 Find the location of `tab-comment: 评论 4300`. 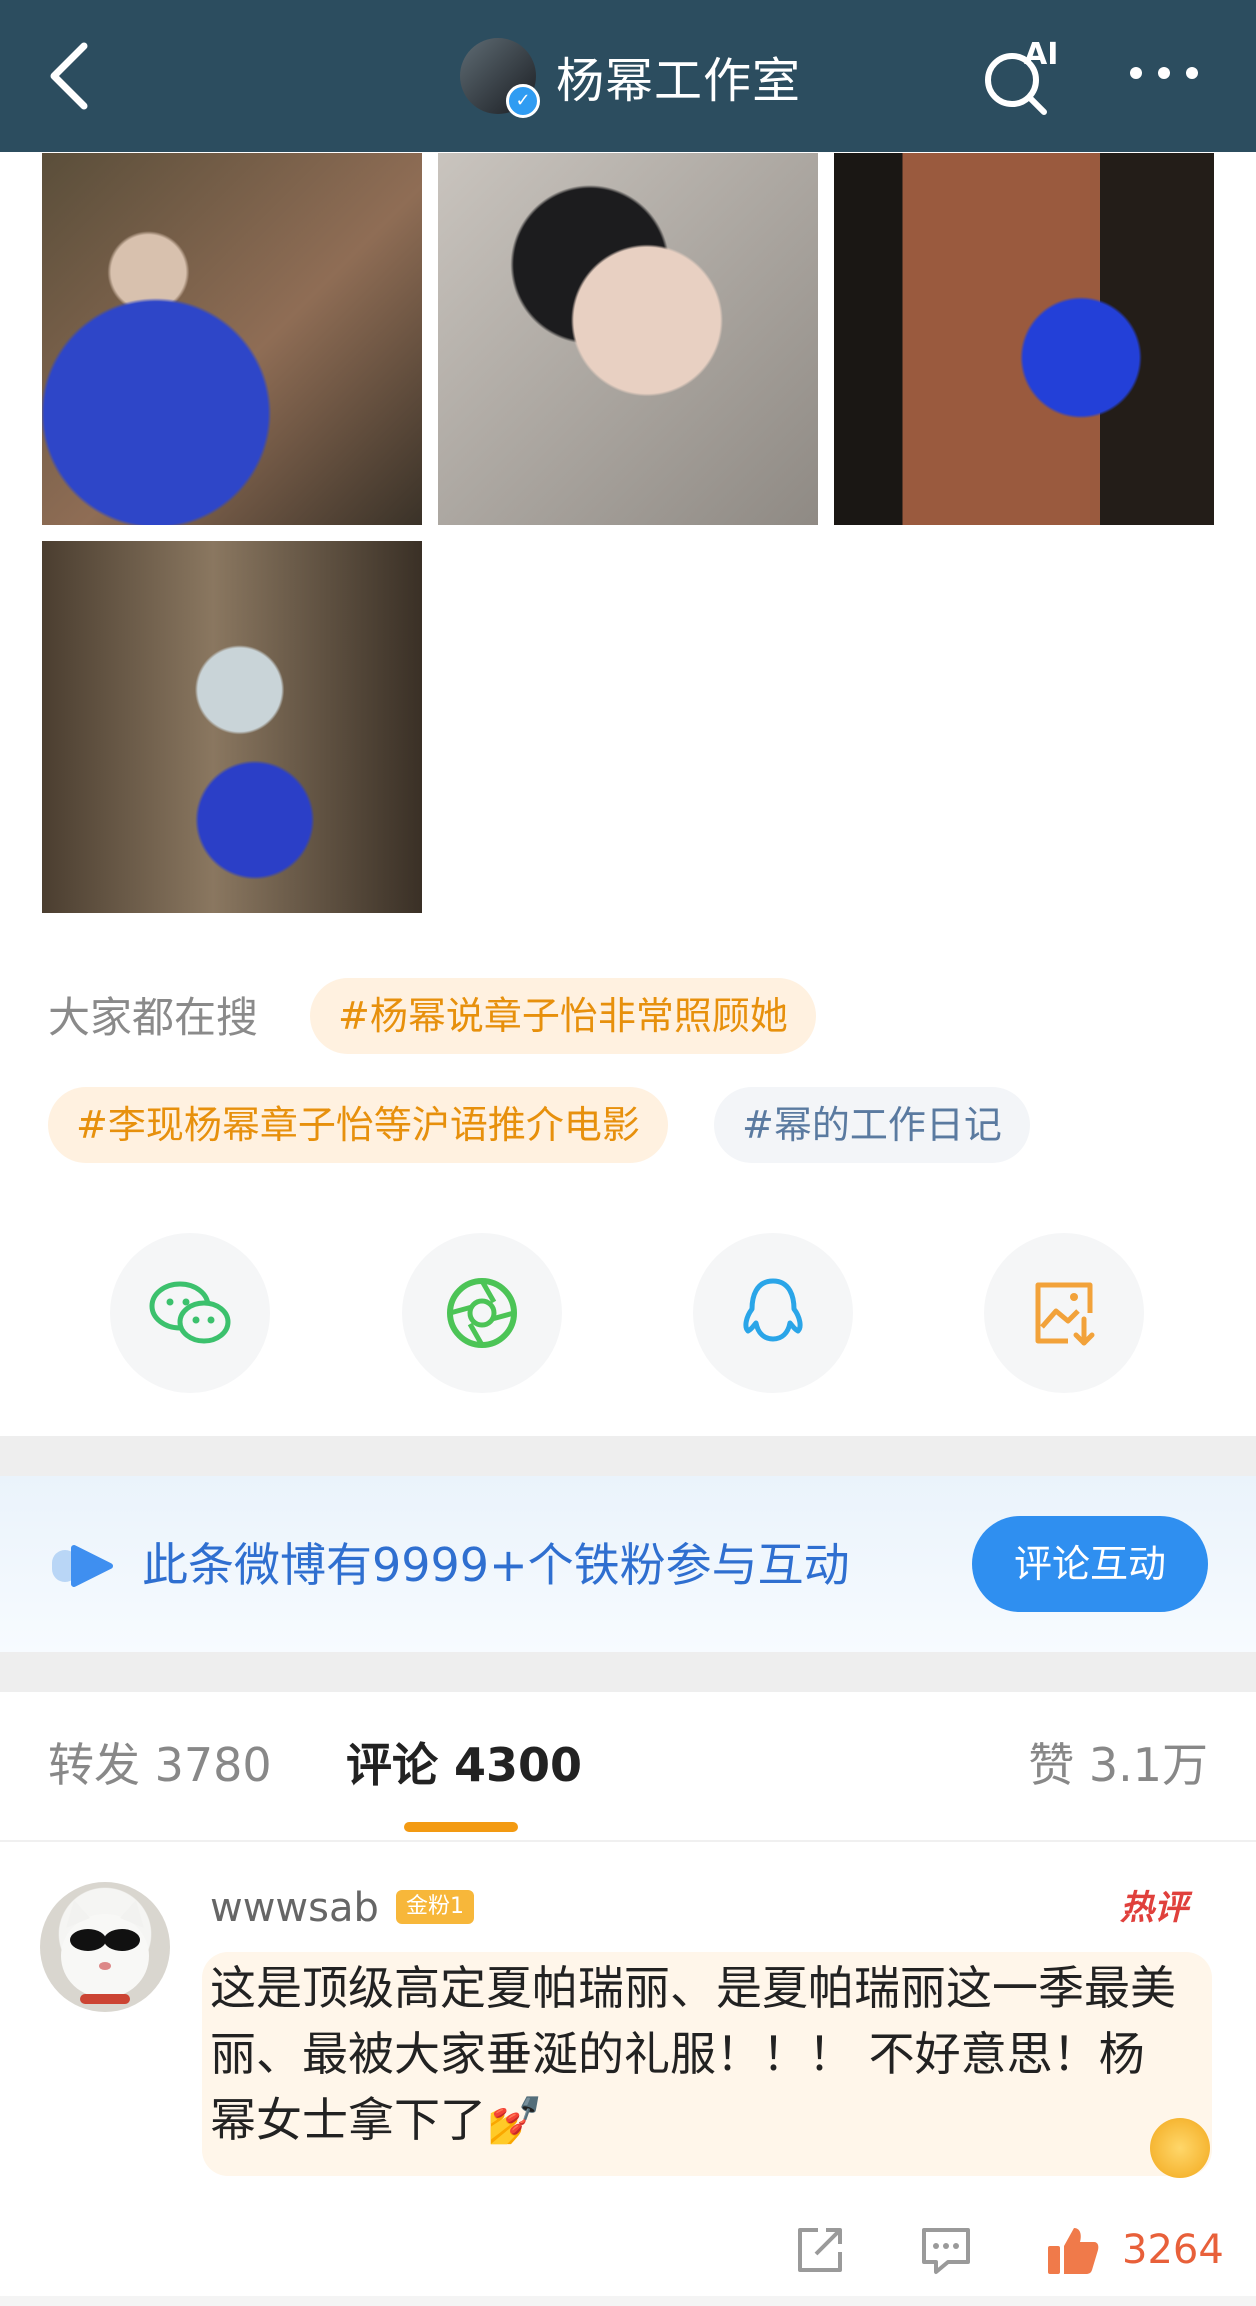

tab-comment: 评论 4300 is located at coordinates (464, 1765).